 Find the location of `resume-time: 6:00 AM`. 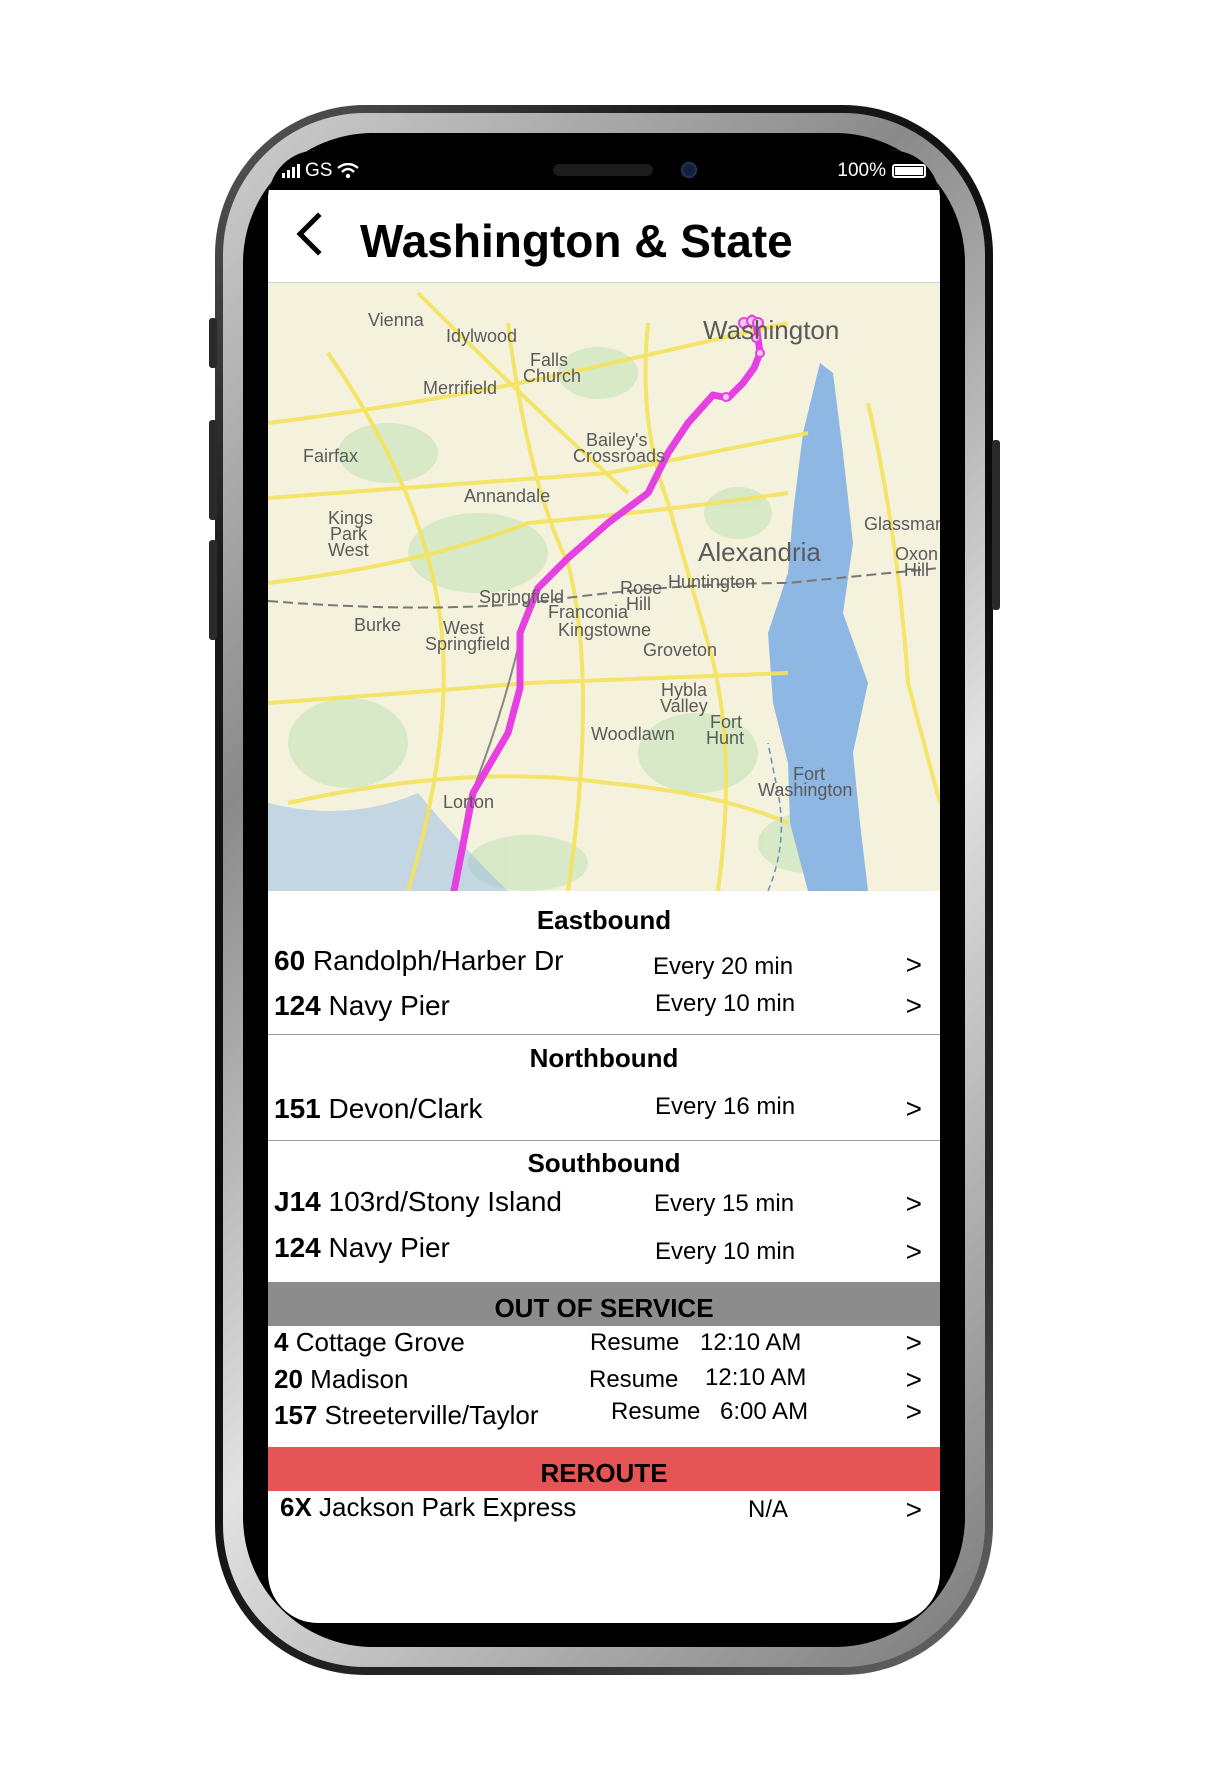

resume-time: 6:00 AM is located at coordinates (764, 1411).